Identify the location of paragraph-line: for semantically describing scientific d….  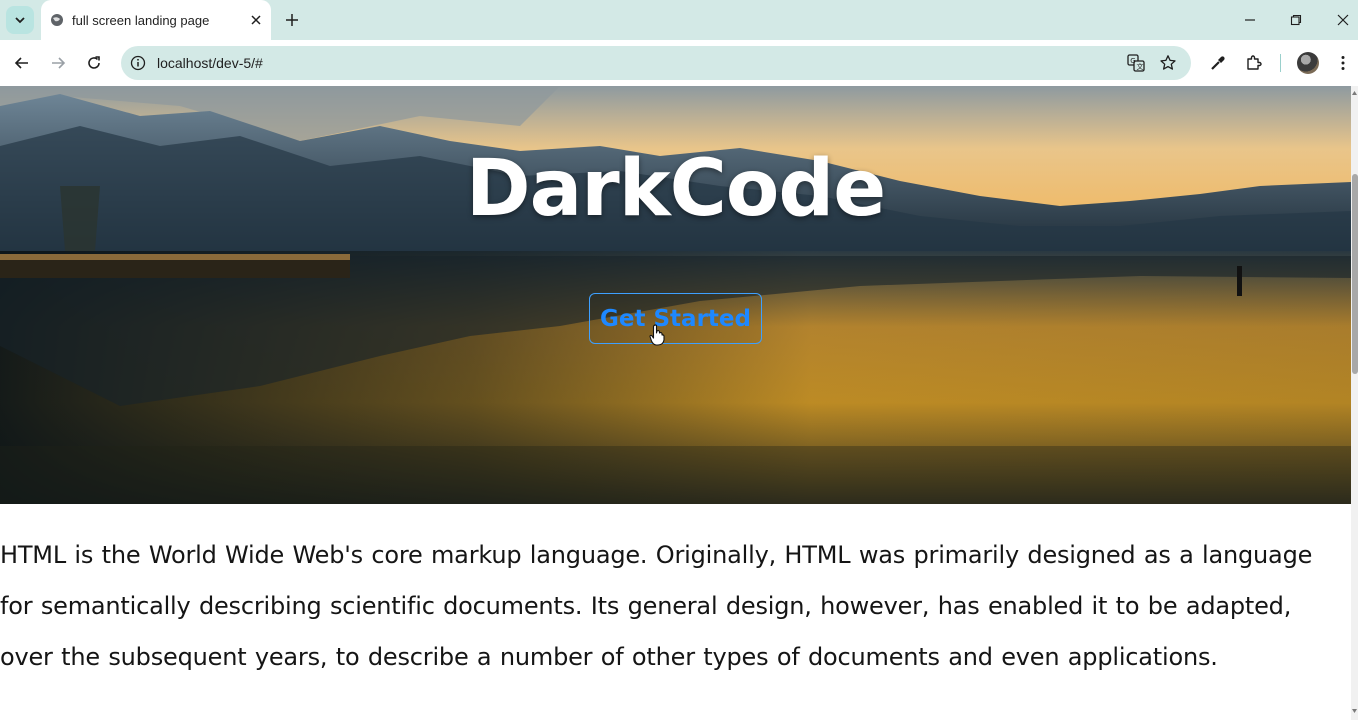
(646, 606).